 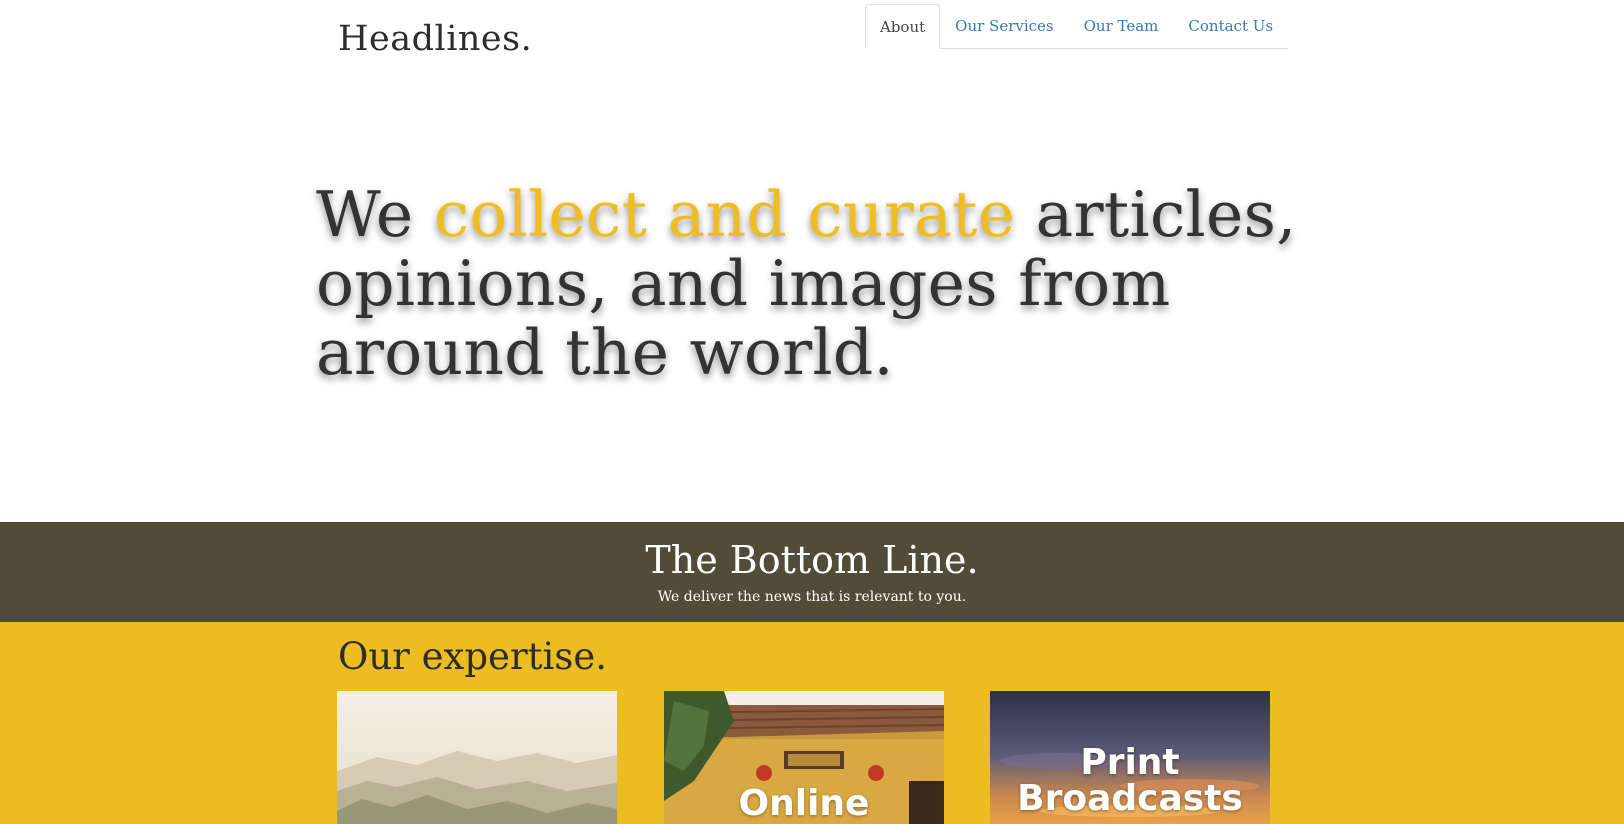 I want to click on hero-highlight: collect and curate, so click(x=724, y=214).